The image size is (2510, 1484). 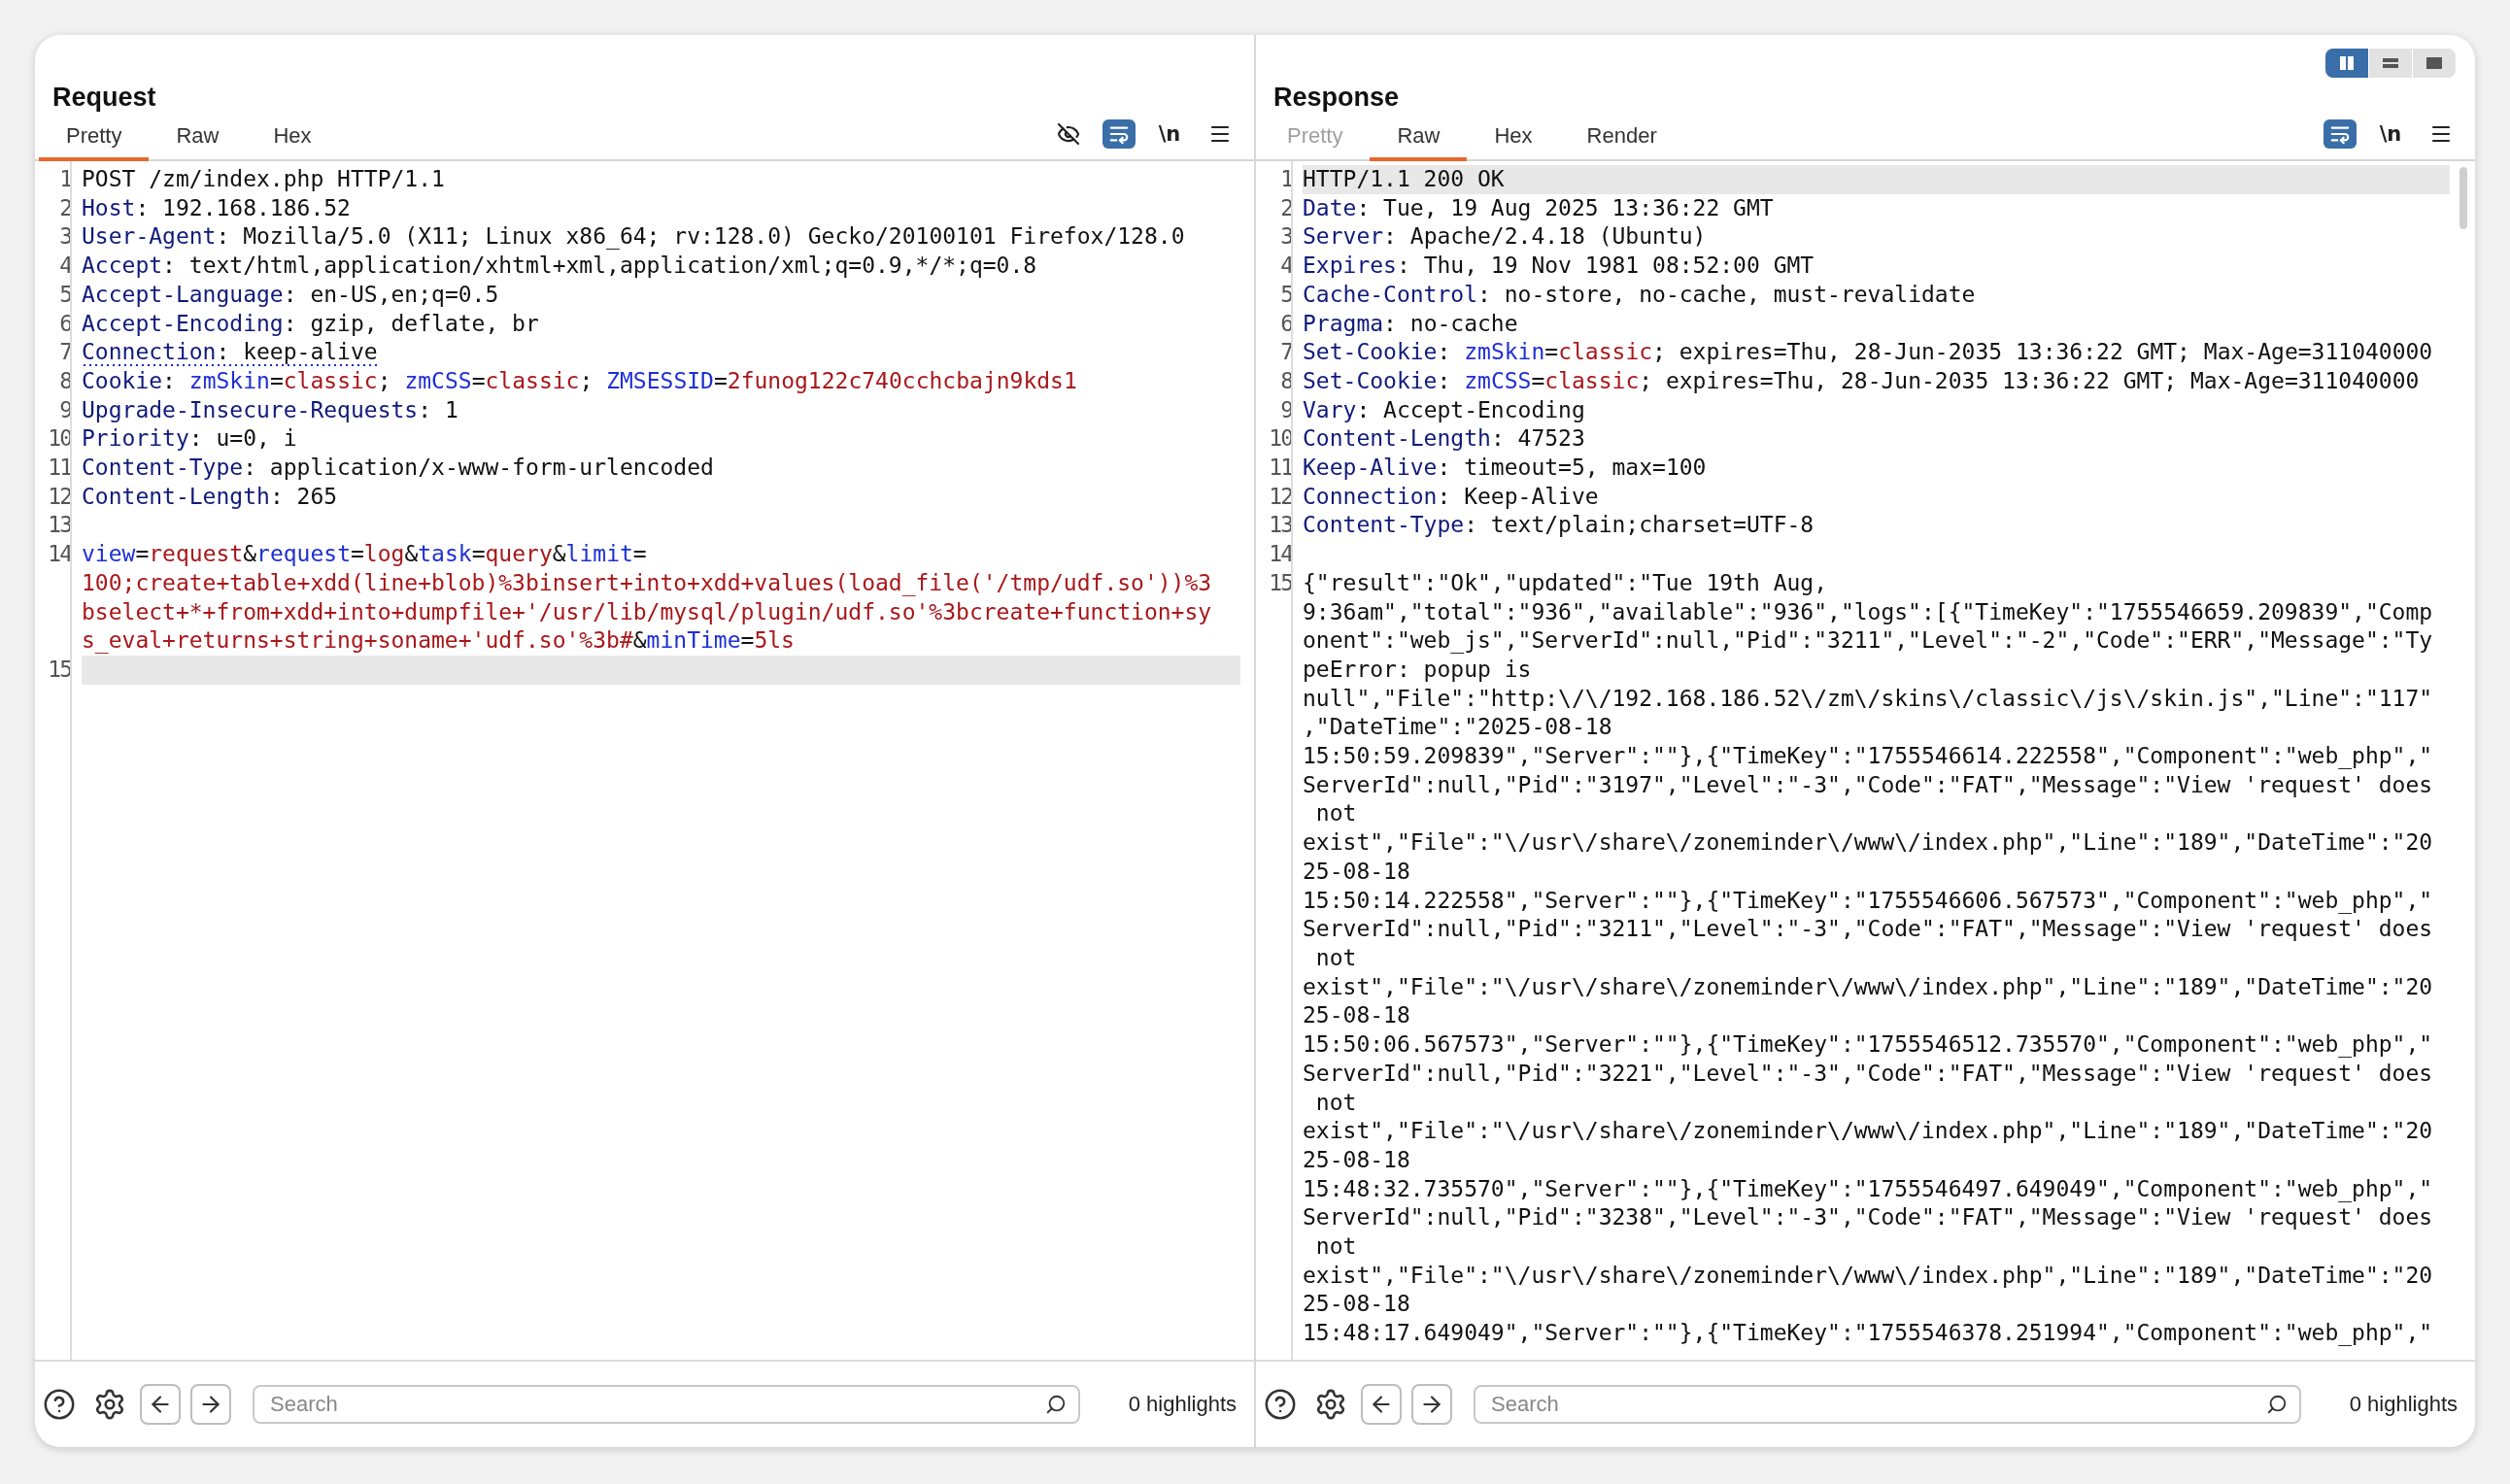 What do you see at coordinates (1862, 380) in the screenshot?
I see `code-text: Set-Cookie: zmCSS=classic; expires=Thu, 28-Jun-2035 13:36:22 GMT; Max-Age=311040000` at bounding box center [1862, 380].